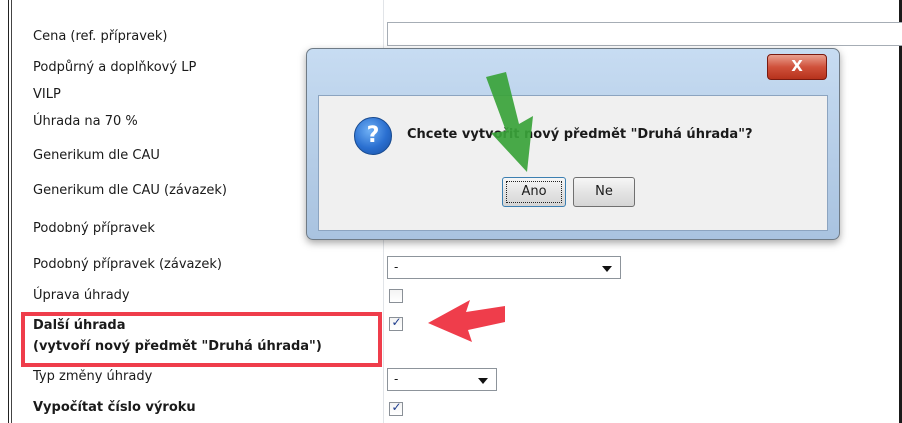 This screenshot has height=423, width=902. Describe the element at coordinates (94, 228) in the screenshot. I see `label-podobny: Podobný přípravek` at that location.